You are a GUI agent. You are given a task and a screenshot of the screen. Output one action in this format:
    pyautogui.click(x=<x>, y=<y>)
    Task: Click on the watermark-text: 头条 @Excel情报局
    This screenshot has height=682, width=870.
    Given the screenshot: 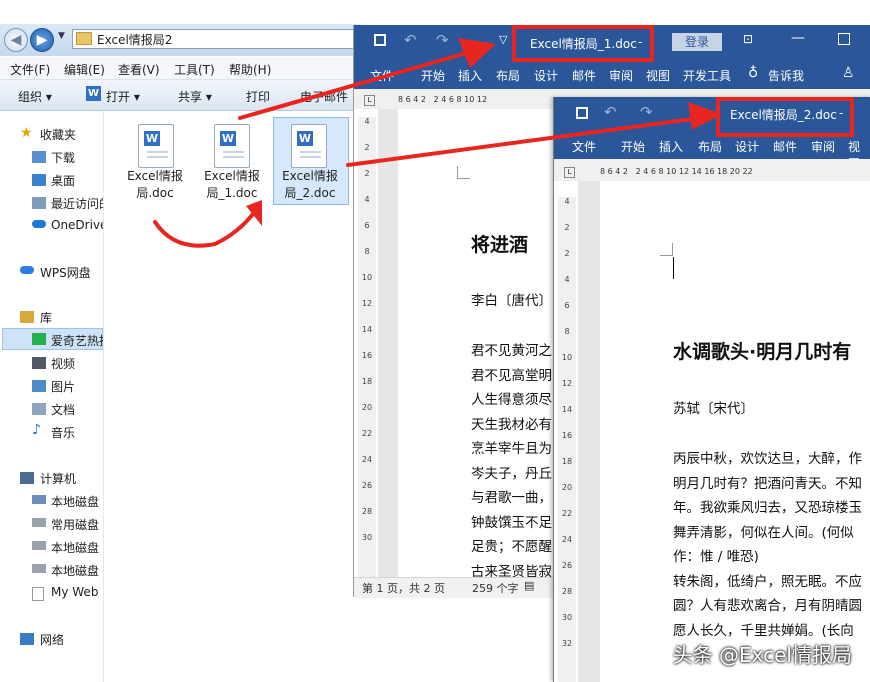 What is the action you would take?
    pyautogui.click(x=762, y=655)
    